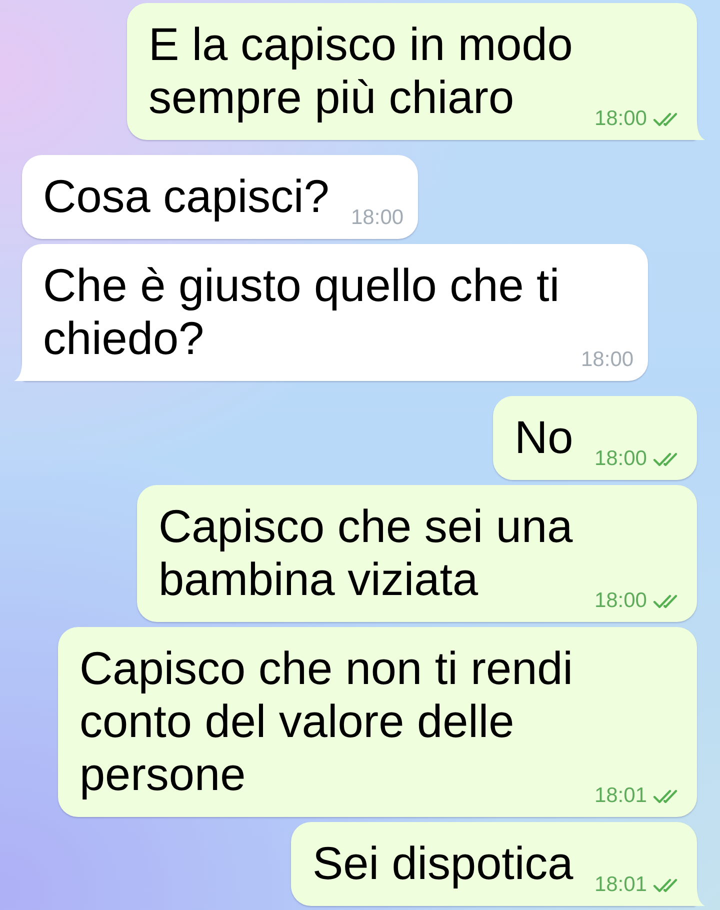 The width and height of the screenshot is (720, 910). Describe the element at coordinates (361, 71) in the screenshot. I see `message-text: E la capisco in modo sempre più chiaro` at that location.